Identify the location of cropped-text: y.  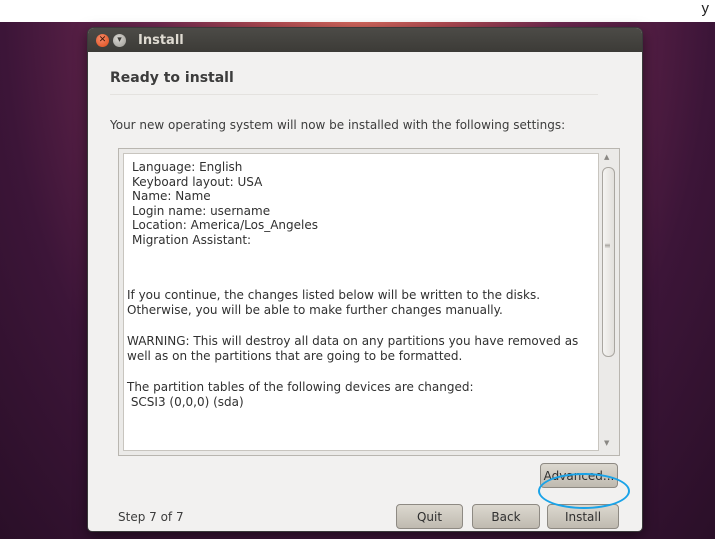
(705, 8).